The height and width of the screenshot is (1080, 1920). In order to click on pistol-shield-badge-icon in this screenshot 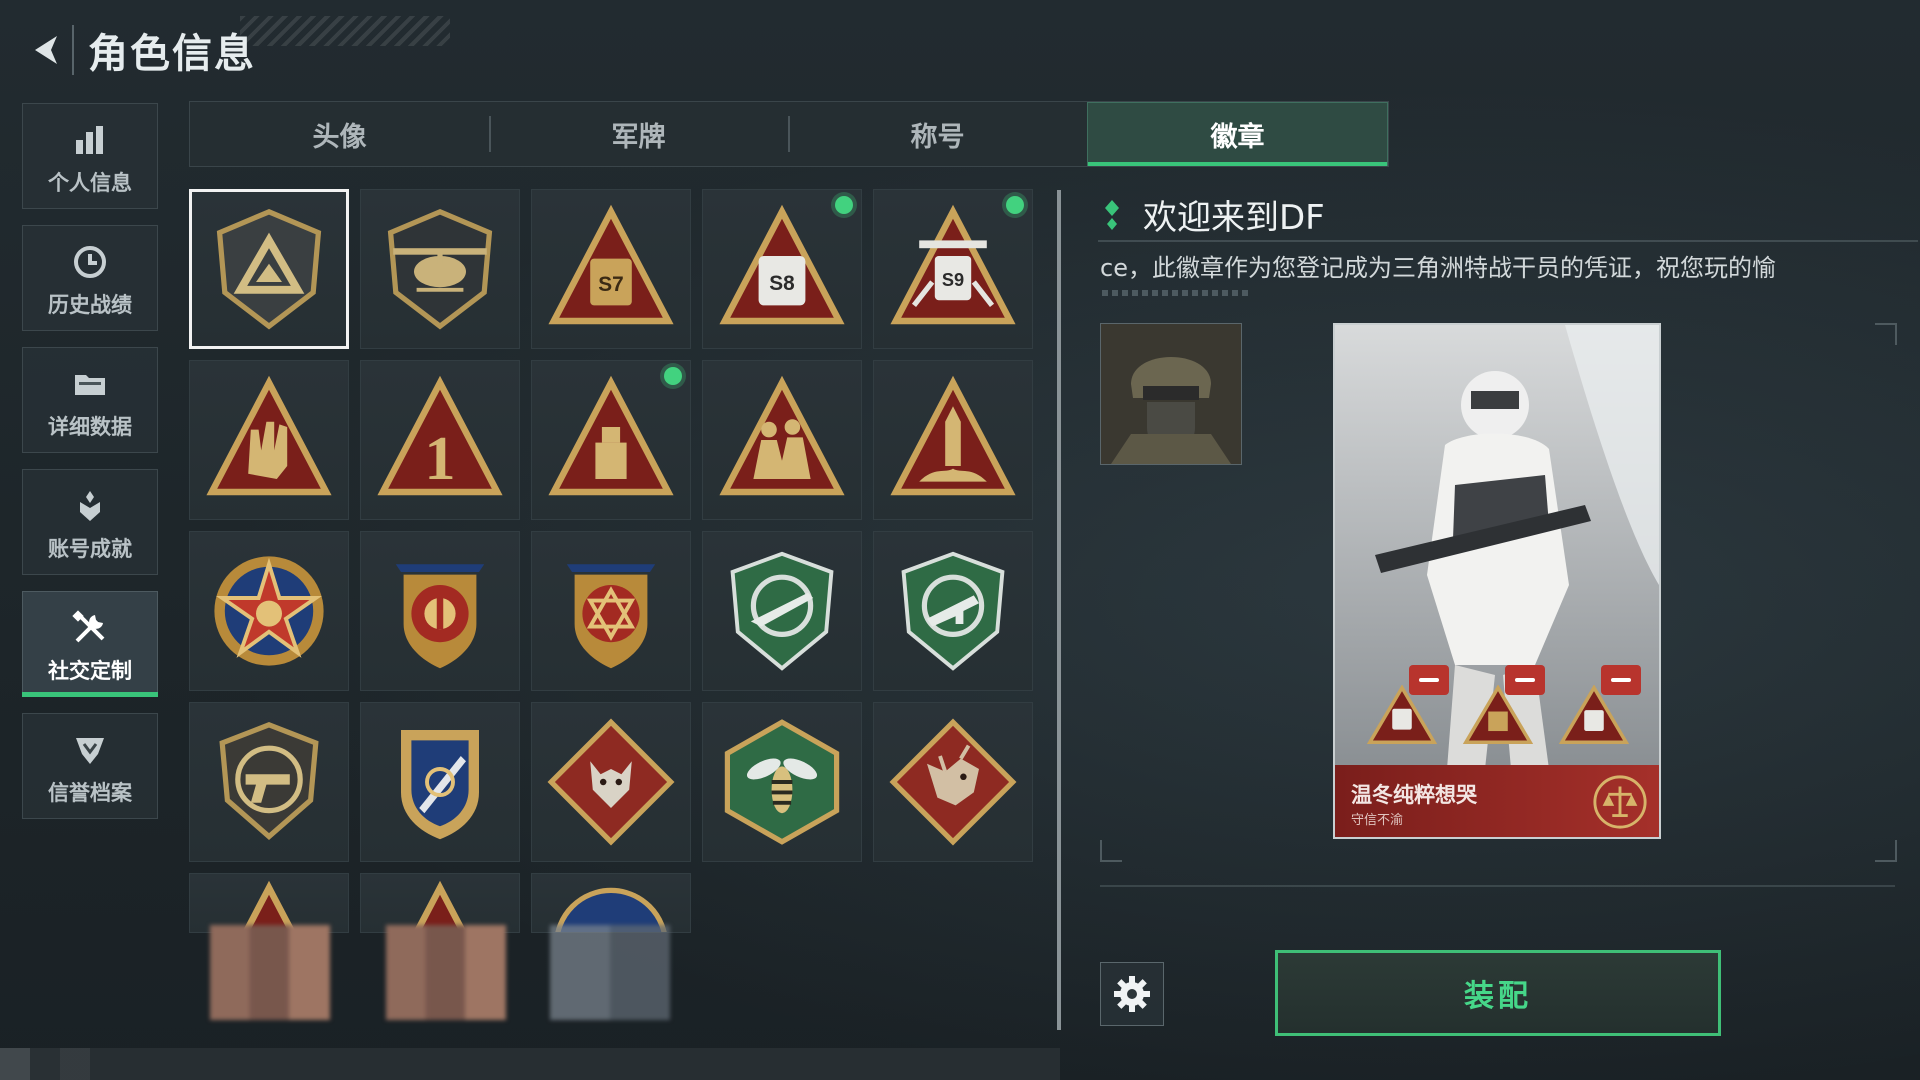, I will do `click(269, 781)`.